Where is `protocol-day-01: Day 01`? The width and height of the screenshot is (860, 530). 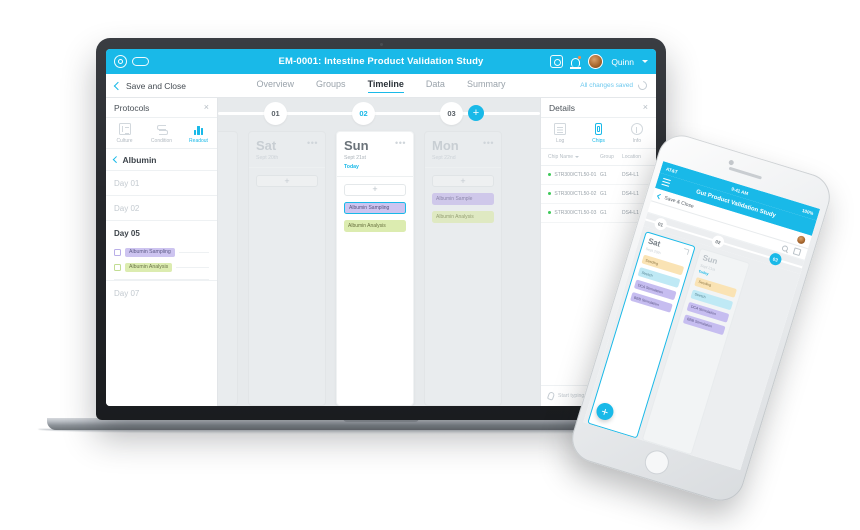 protocol-day-01: Day 01 is located at coordinates (161, 182).